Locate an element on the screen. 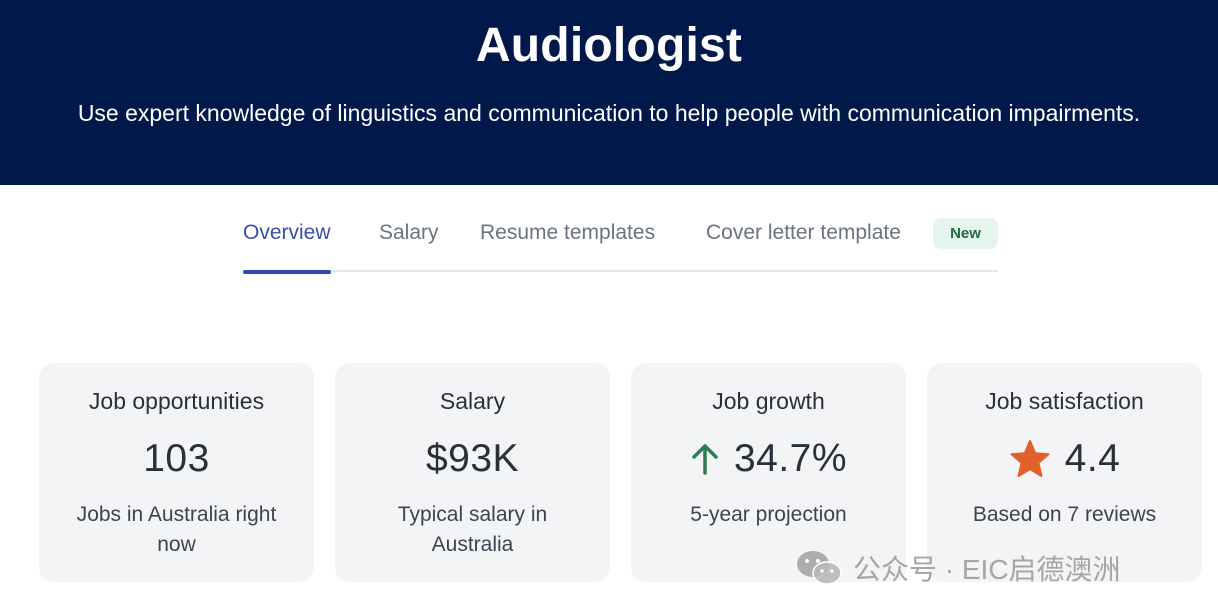 The height and width of the screenshot is (604, 1218). card-description: 5-year projection is located at coordinates (768, 514).